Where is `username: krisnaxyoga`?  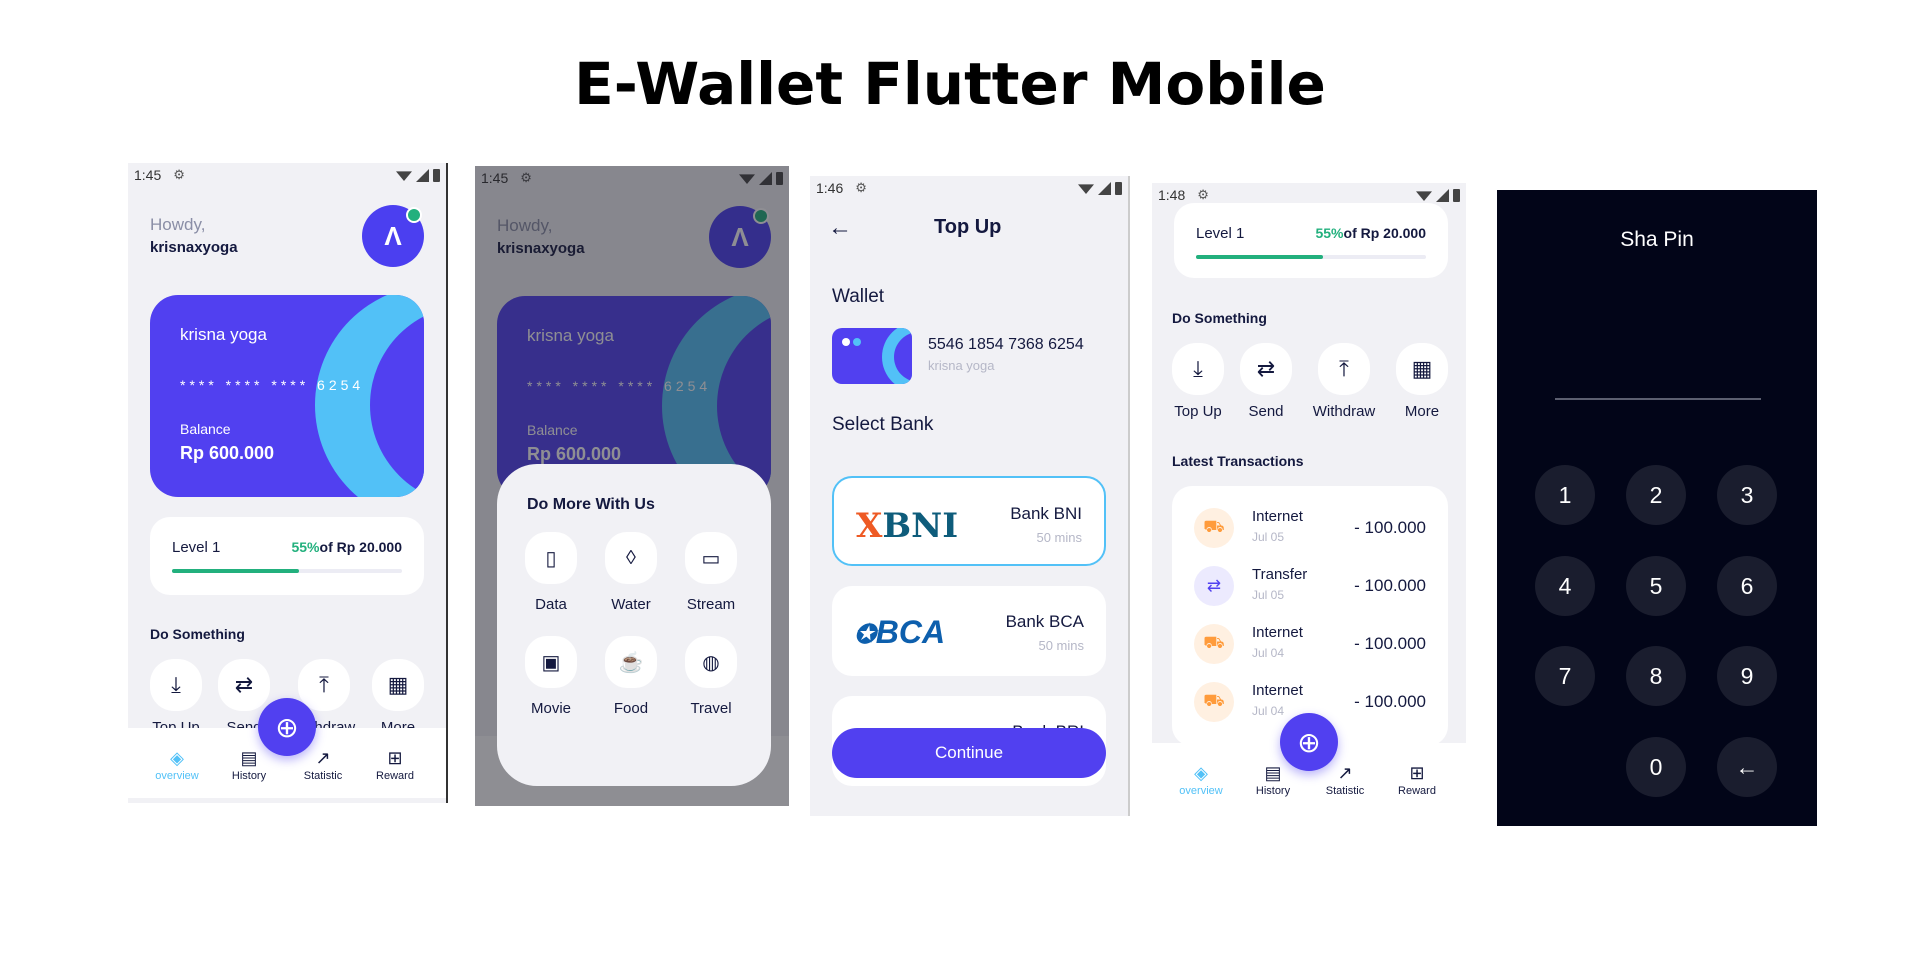 username: krisnaxyoga is located at coordinates (194, 247).